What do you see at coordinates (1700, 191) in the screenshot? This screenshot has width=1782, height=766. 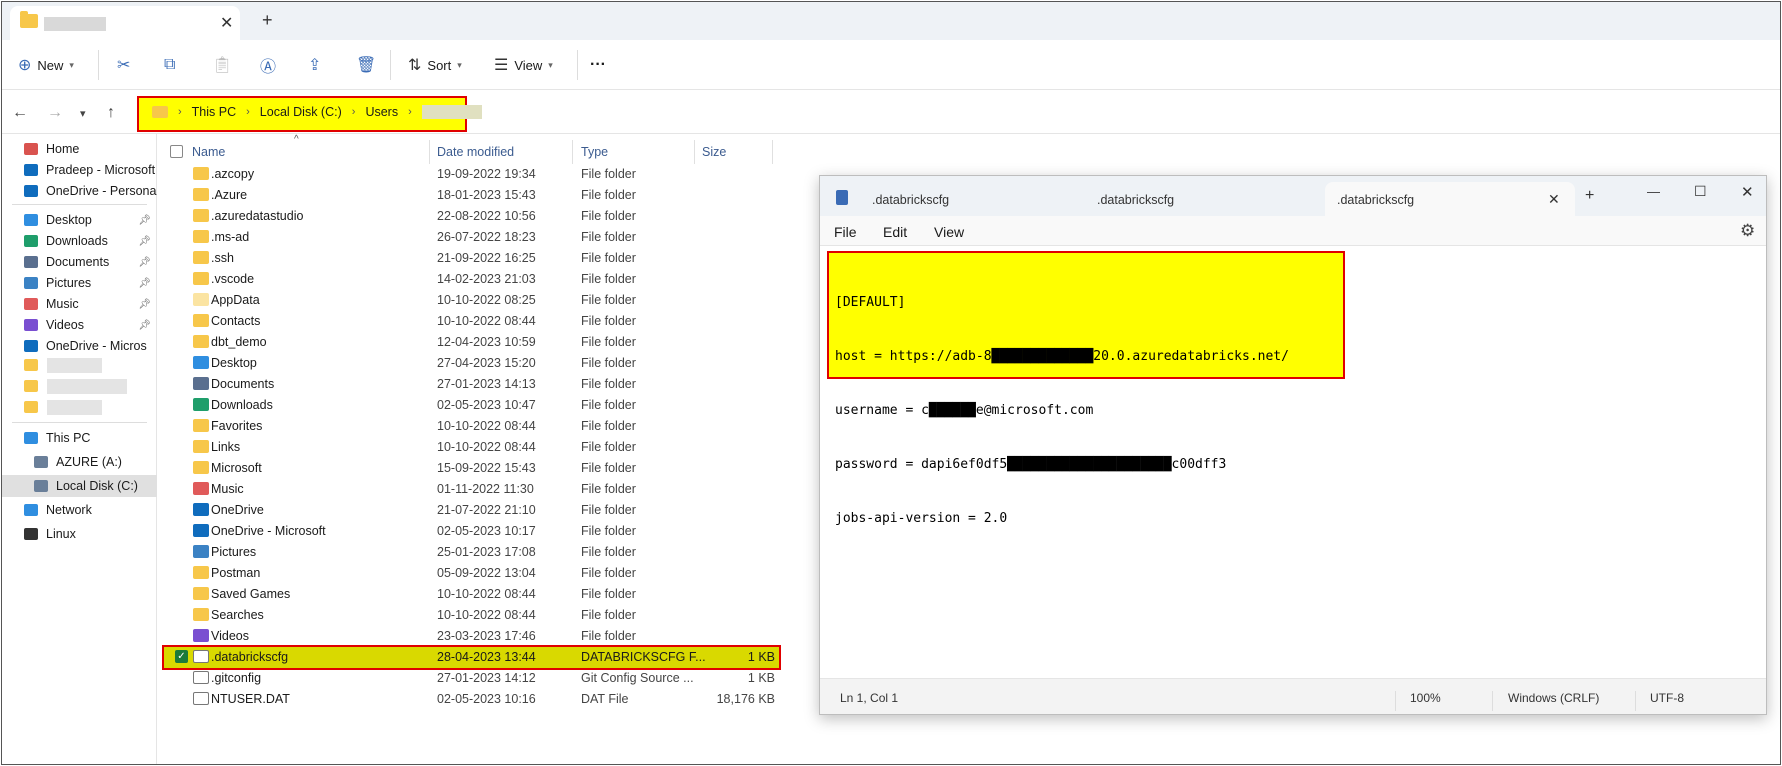 I see `maximize-button: ☐` at bounding box center [1700, 191].